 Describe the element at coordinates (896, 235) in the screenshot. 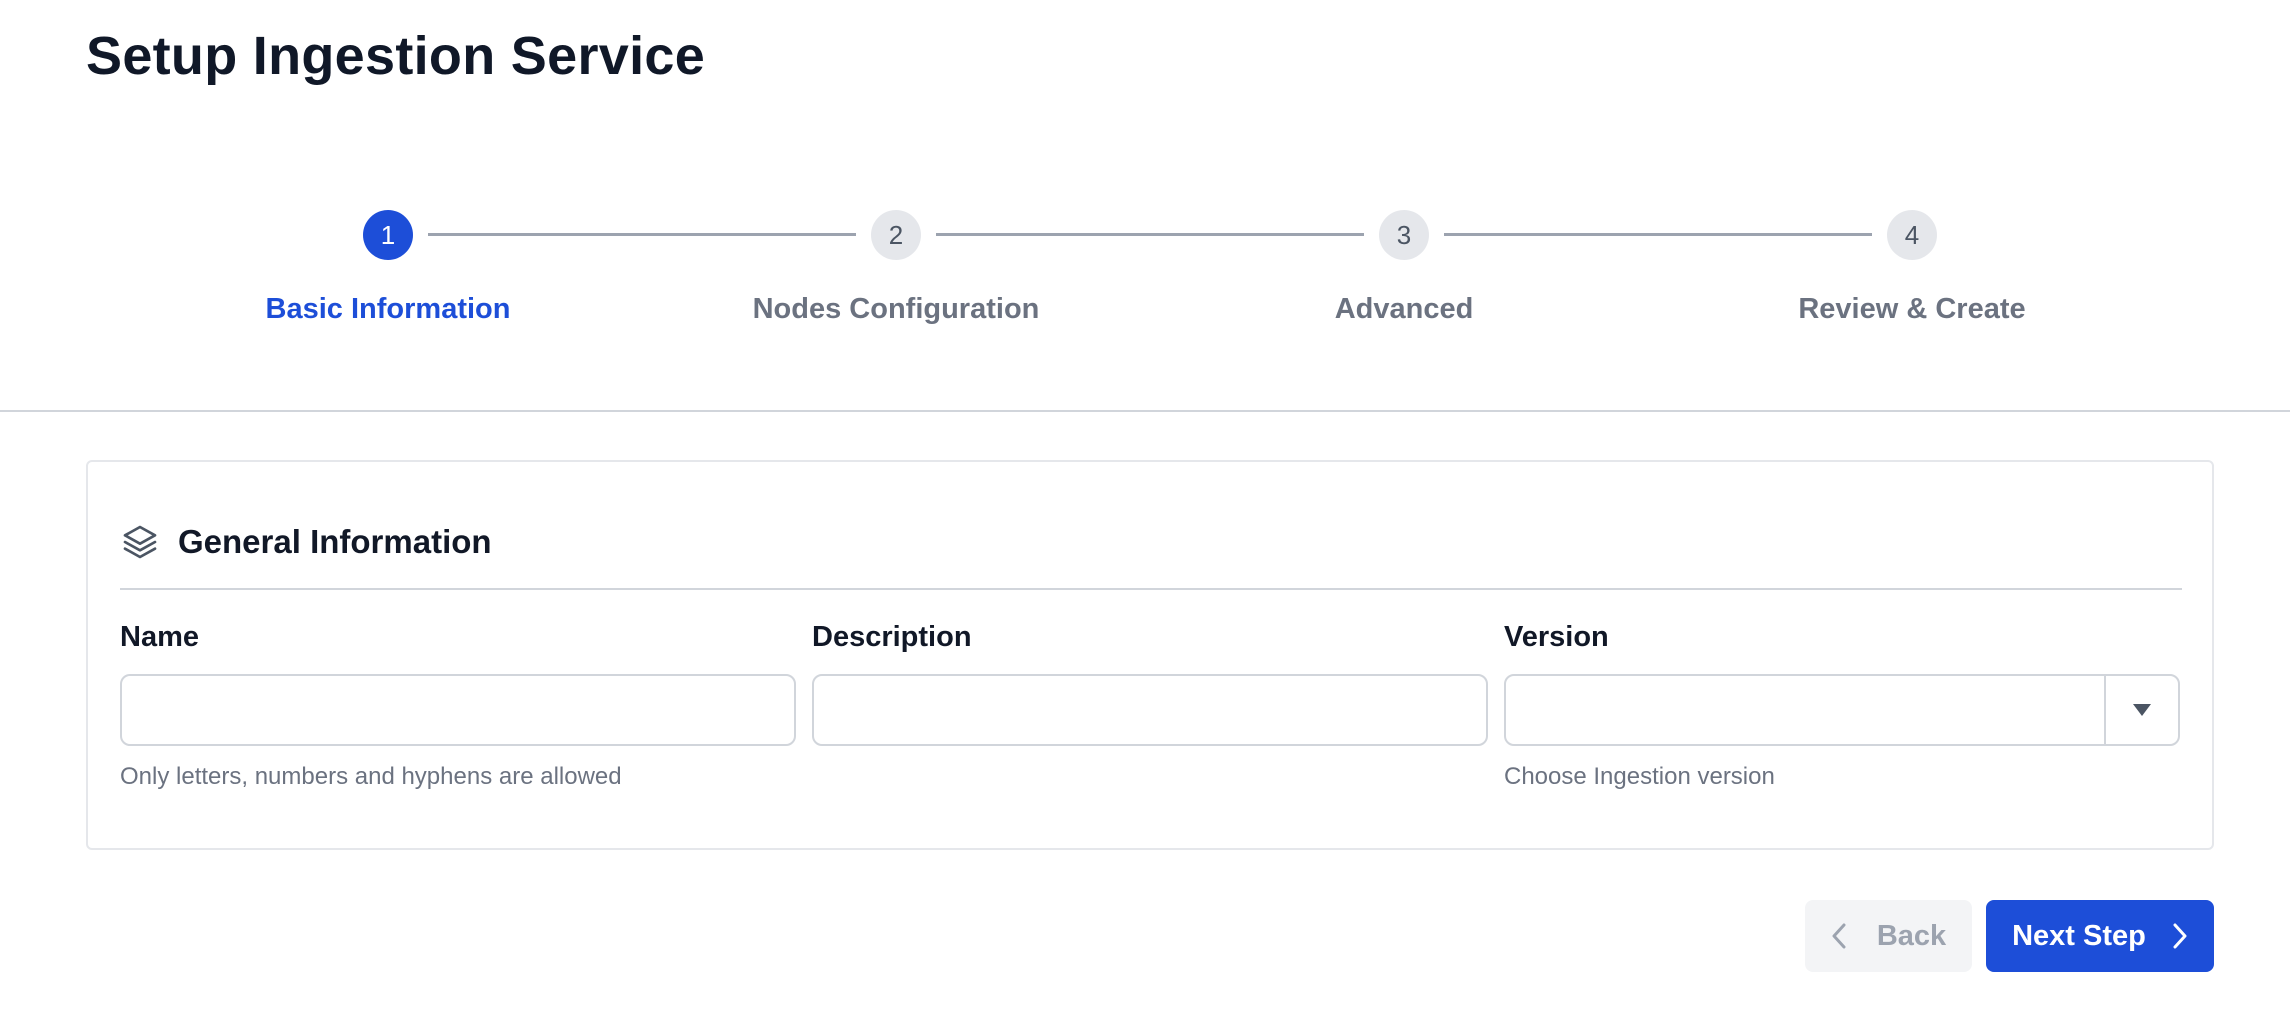

I see `step-number: 2` at that location.